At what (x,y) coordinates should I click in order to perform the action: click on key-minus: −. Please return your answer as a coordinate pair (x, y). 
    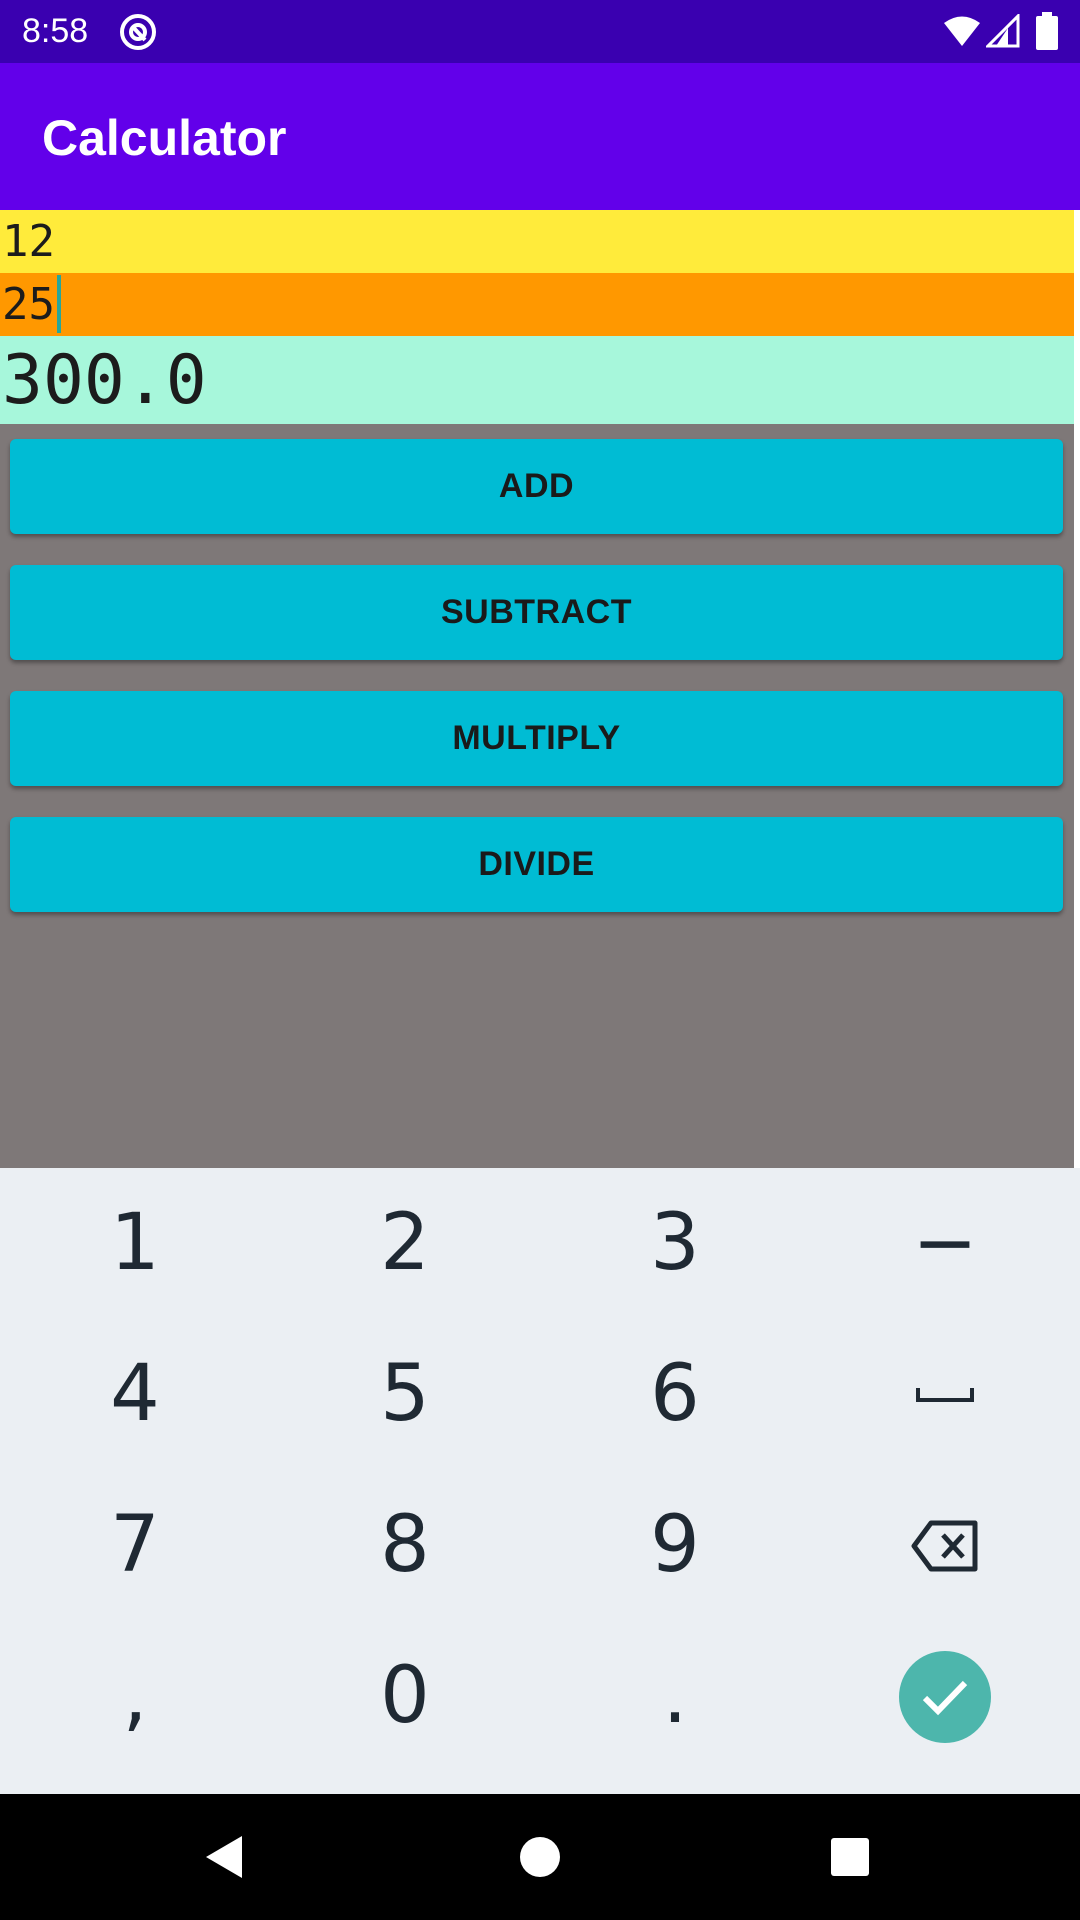
    Looking at the image, I should click on (945, 1243).